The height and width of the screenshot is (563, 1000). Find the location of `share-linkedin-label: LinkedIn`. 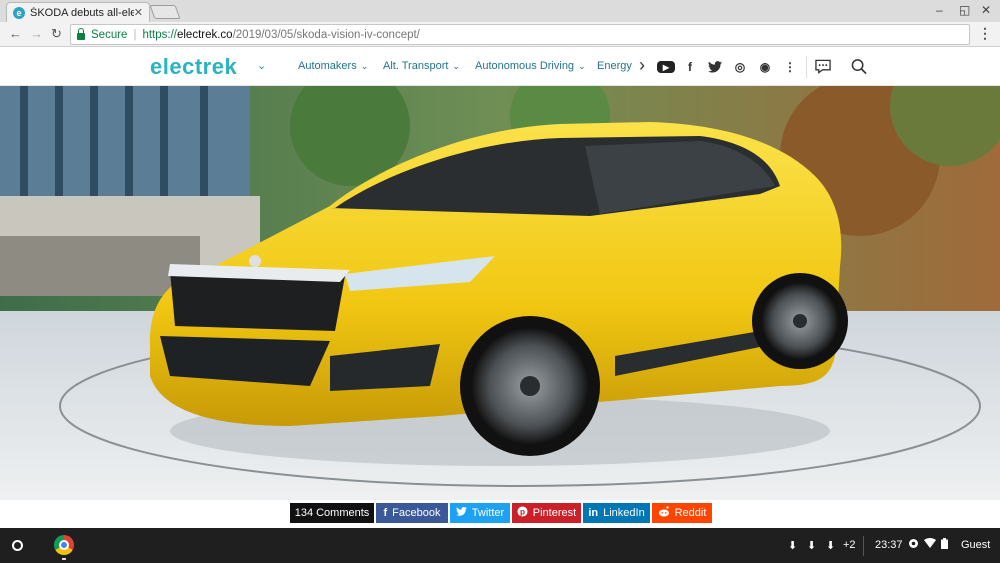

share-linkedin-label: LinkedIn is located at coordinates (624, 513).